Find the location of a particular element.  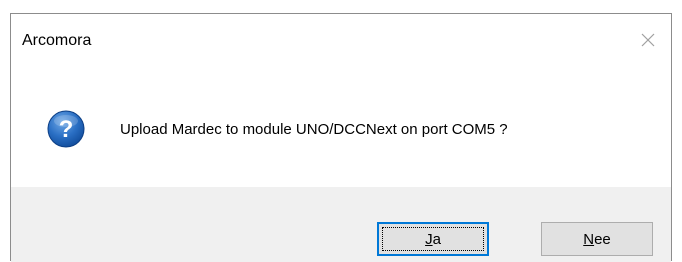

yes-button: Ja is located at coordinates (433, 239).